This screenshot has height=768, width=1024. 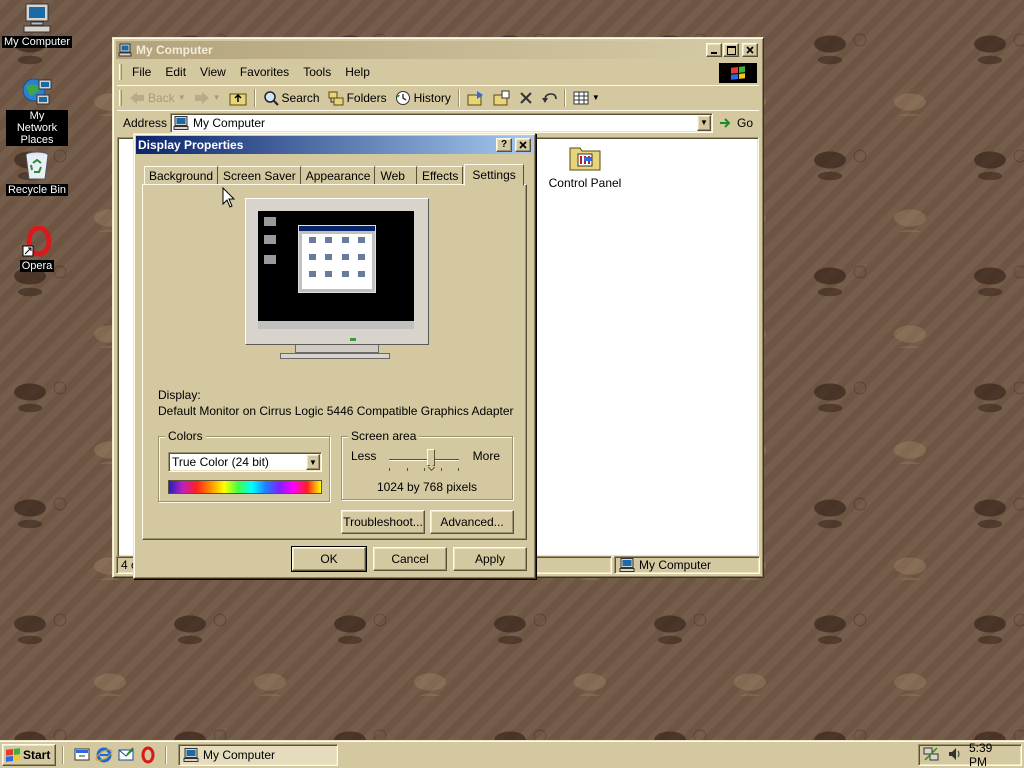 I want to click on move-to-button, so click(x=476, y=98).